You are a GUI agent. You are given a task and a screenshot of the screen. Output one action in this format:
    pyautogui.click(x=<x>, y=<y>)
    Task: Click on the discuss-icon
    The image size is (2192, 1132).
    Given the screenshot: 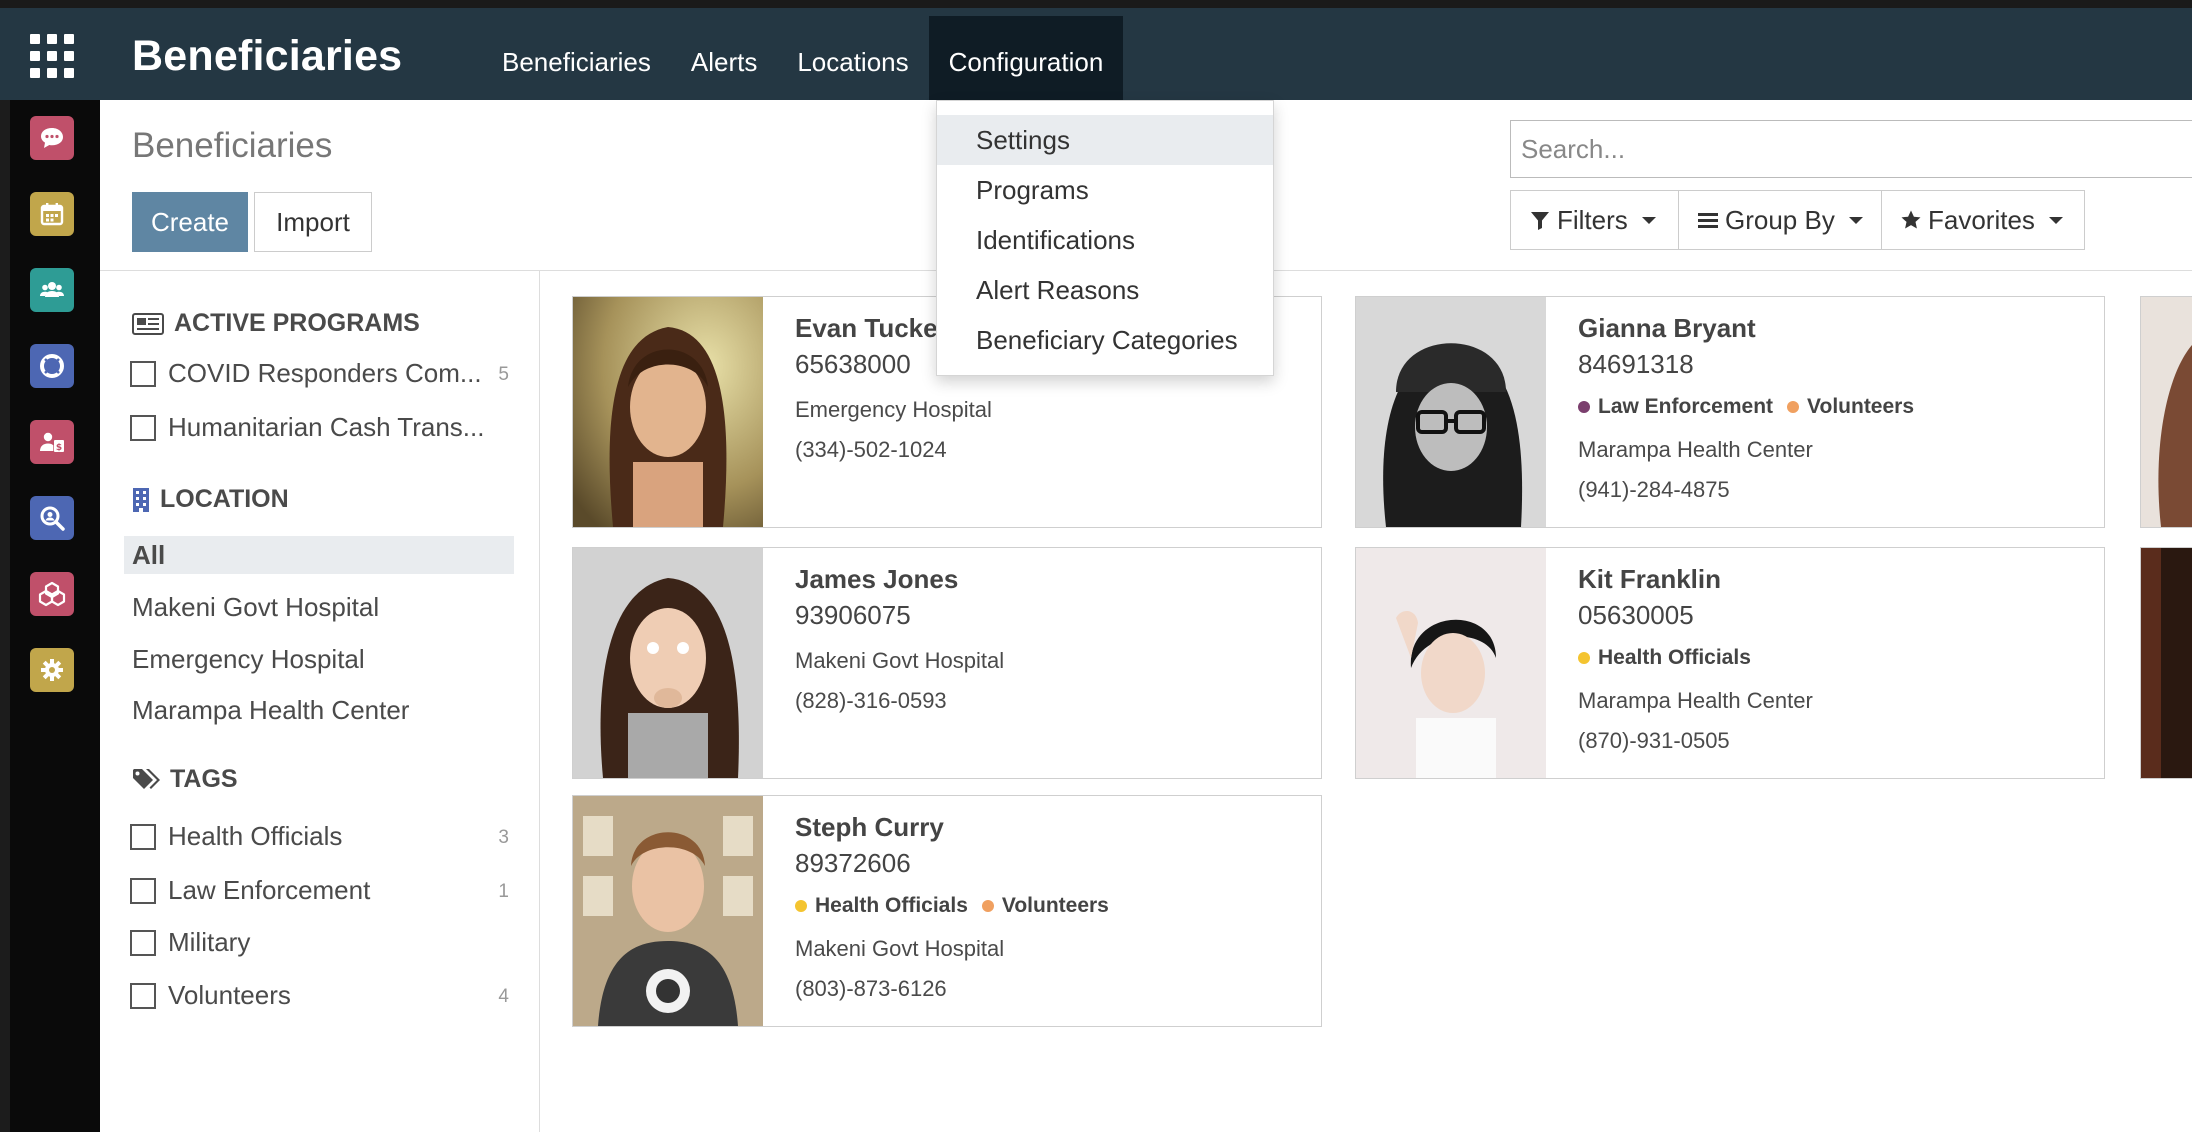 What is the action you would take?
    pyautogui.click(x=52, y=138)
    